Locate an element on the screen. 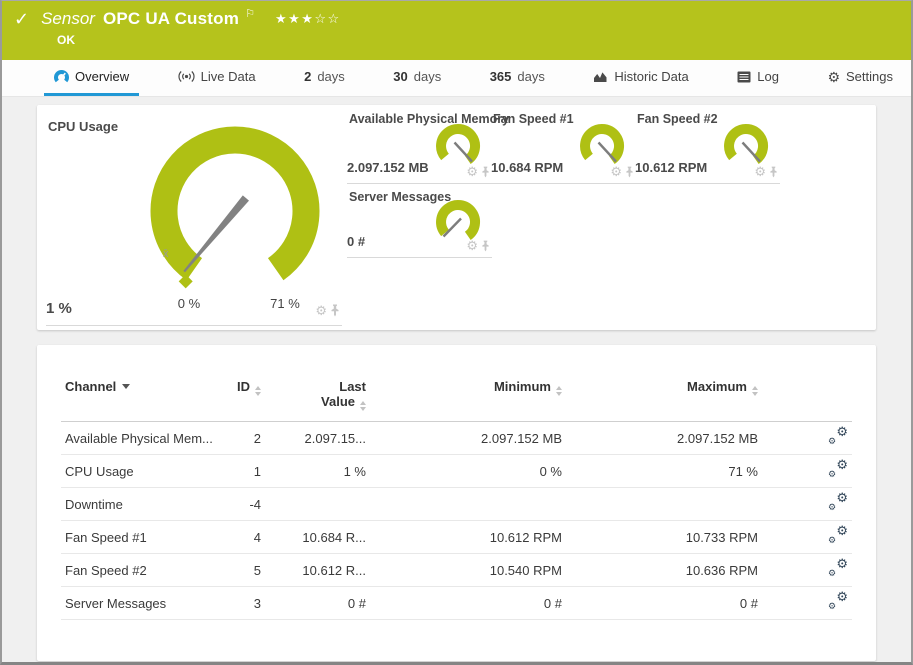  channel-name: Fan Speed #1 is located at coordinates (146, 537).